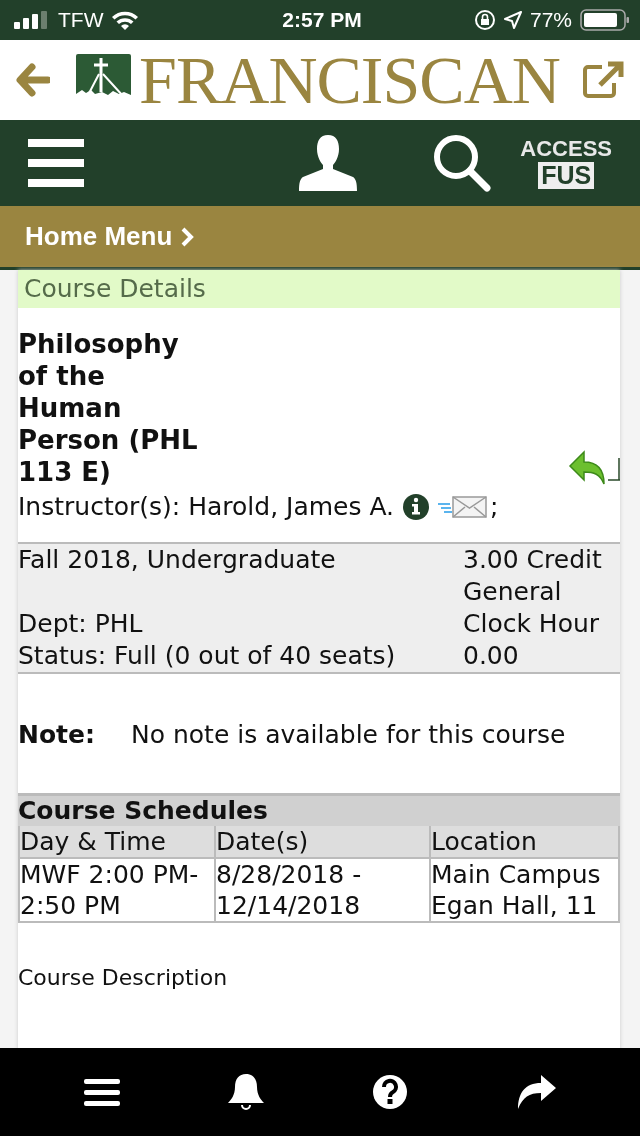  I want to click on rotation-lock-icon, so click(484, 20).